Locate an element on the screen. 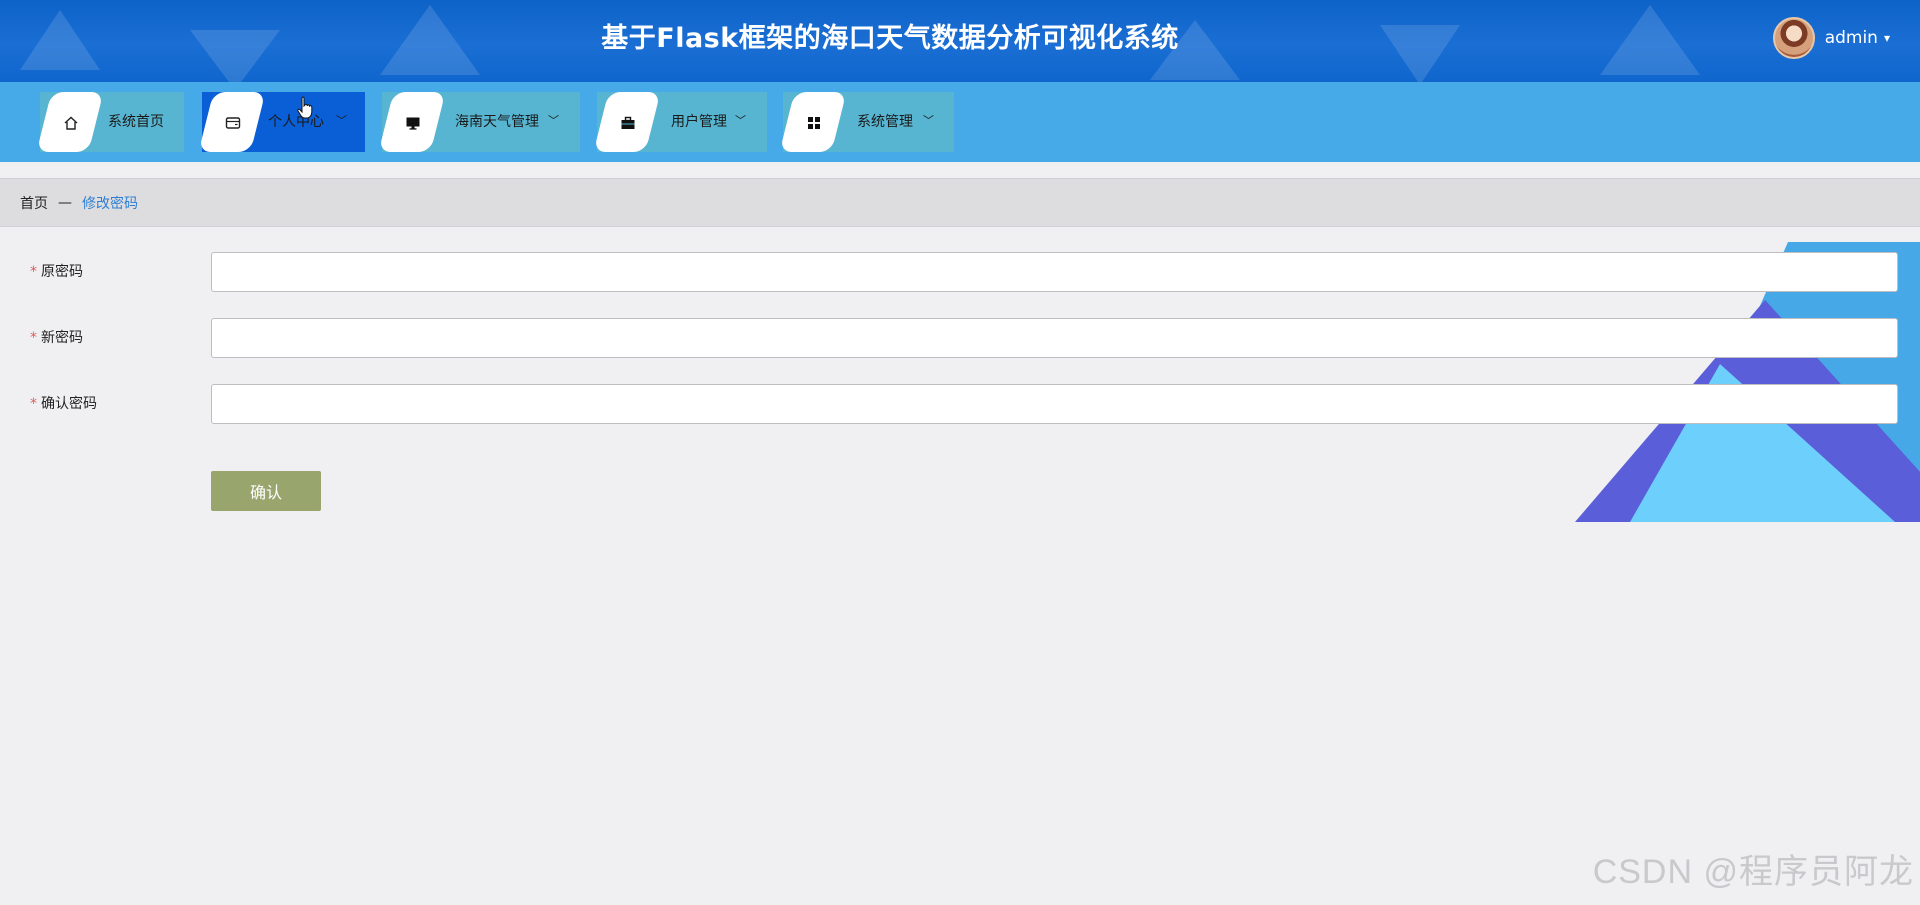 This screenshot has height=905, width=1920. field-label: * 新密码 is located at coordinates (56, 338).